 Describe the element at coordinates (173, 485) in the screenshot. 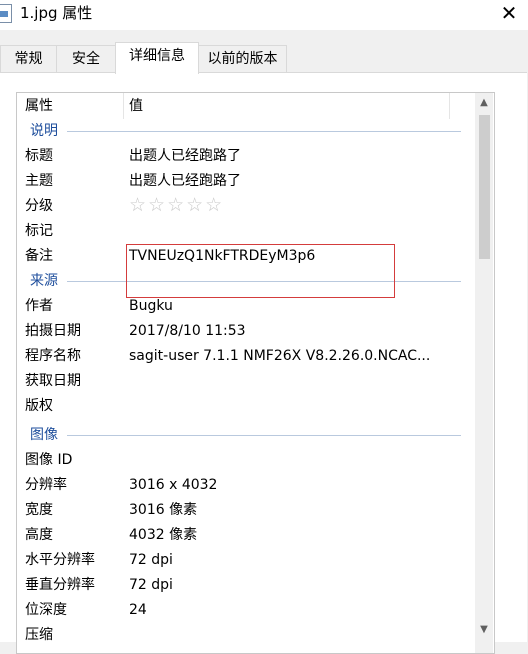

I see `property-value: 3016 x 4032` at that location.